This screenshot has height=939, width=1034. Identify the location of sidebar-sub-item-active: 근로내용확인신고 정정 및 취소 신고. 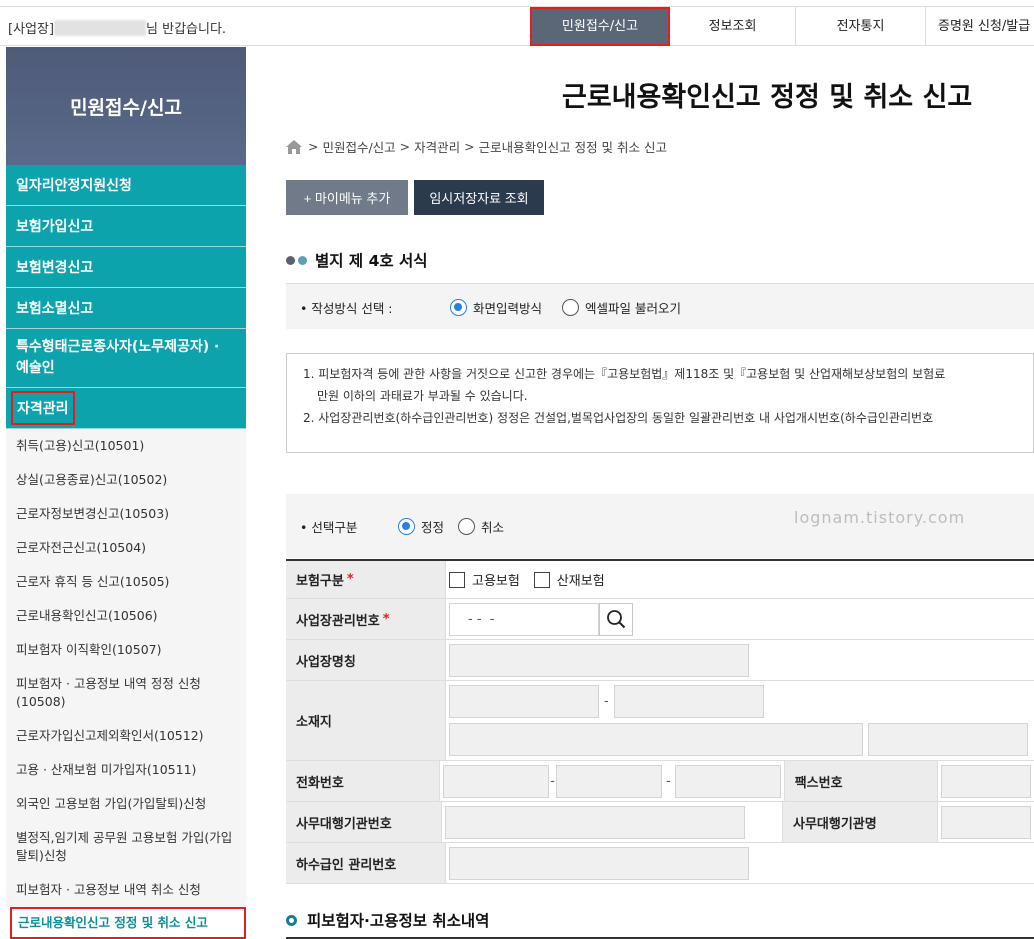
(128, 923).